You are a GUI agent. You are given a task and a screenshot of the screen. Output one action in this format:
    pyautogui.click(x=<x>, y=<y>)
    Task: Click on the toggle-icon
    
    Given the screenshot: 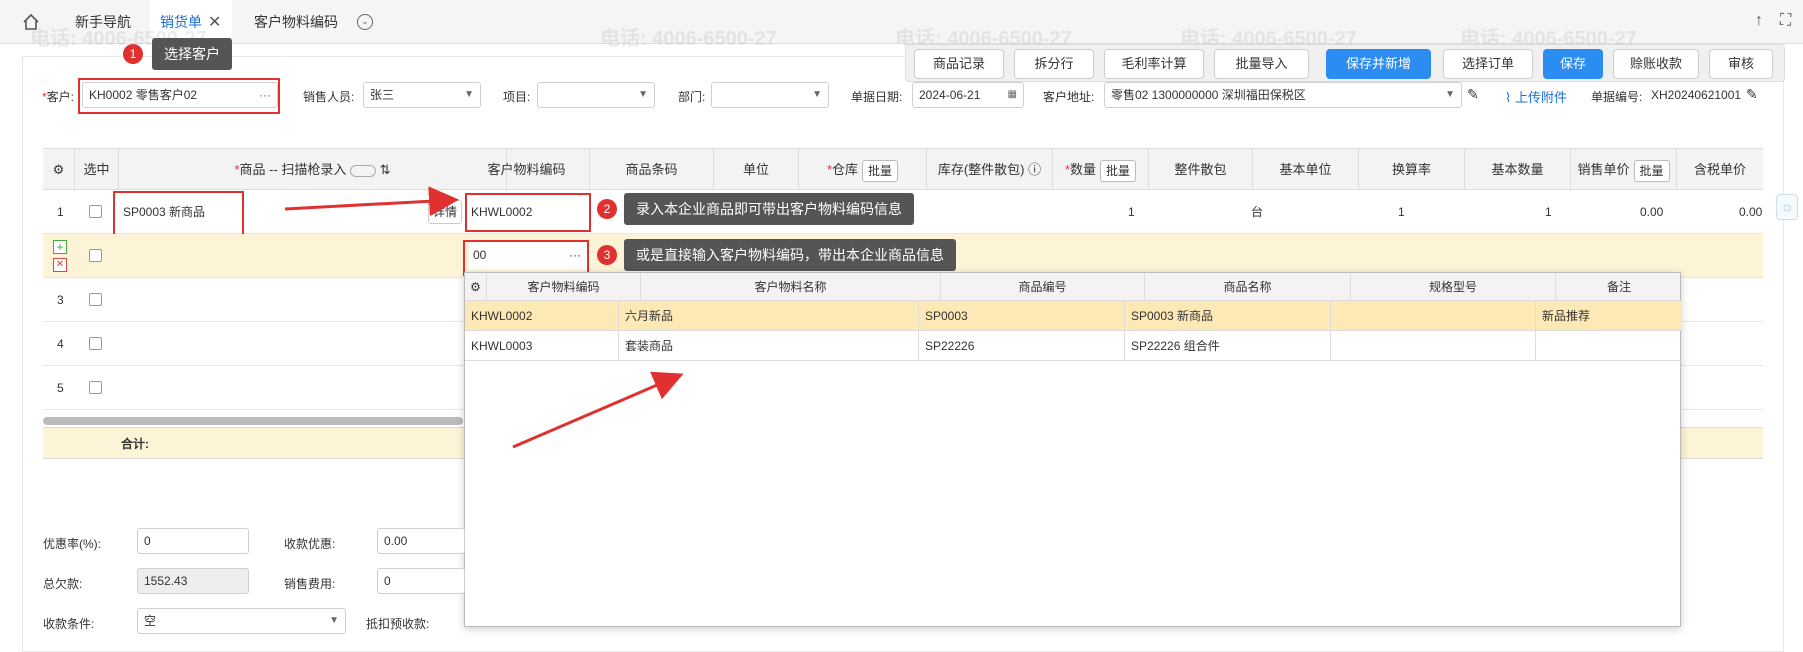 What is the action you would take?
    pyautogui.click(x=363, y=170)
    